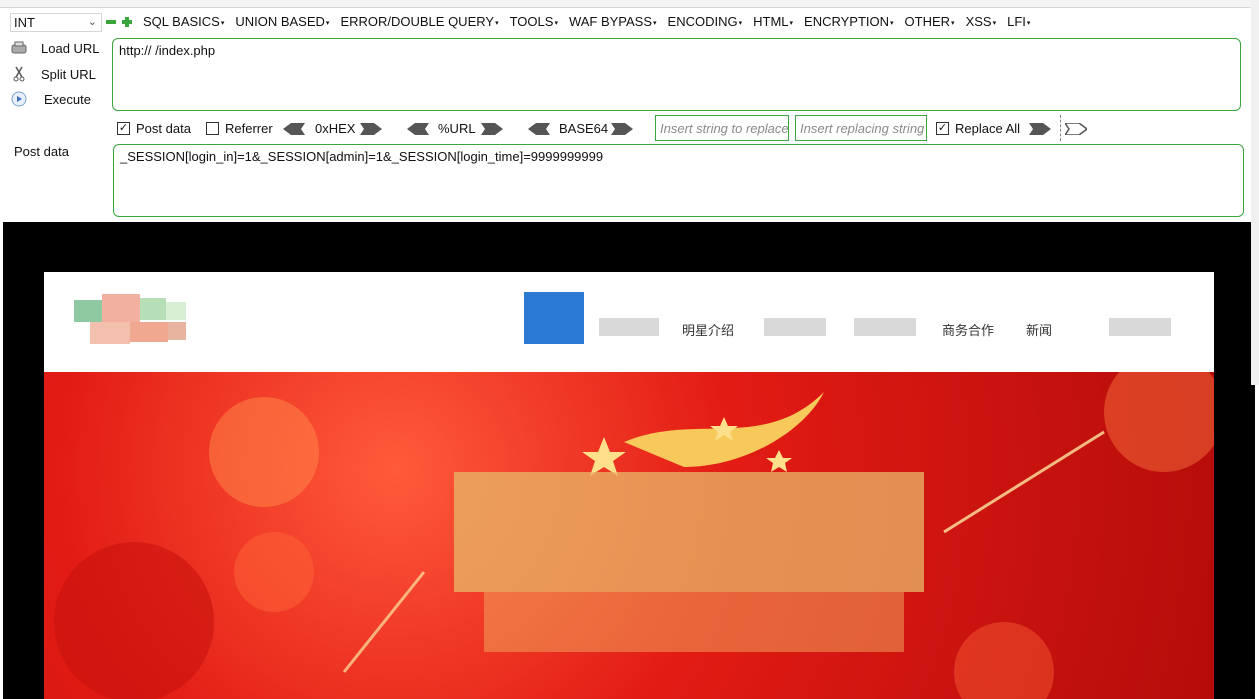  I want to click on vertical-scrollbar, so click(1255, 192).